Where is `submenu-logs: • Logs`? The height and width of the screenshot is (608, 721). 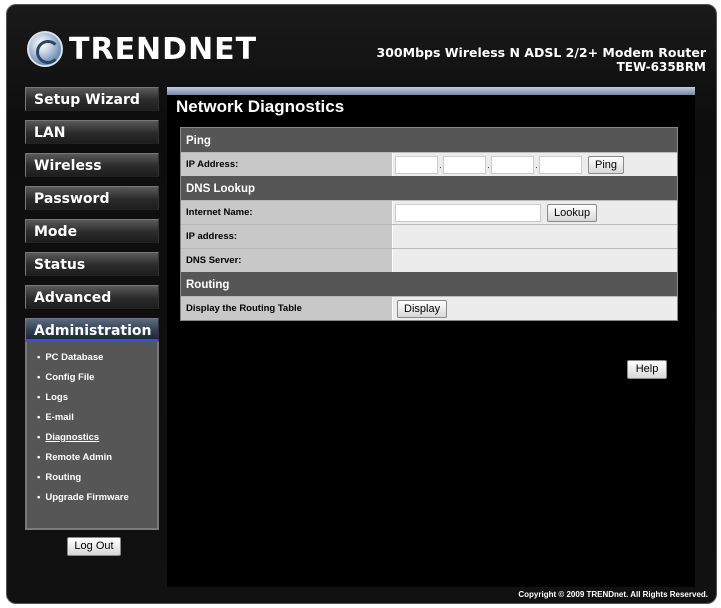
submenu-logs: • Logs is located at coordinates (92, 402).